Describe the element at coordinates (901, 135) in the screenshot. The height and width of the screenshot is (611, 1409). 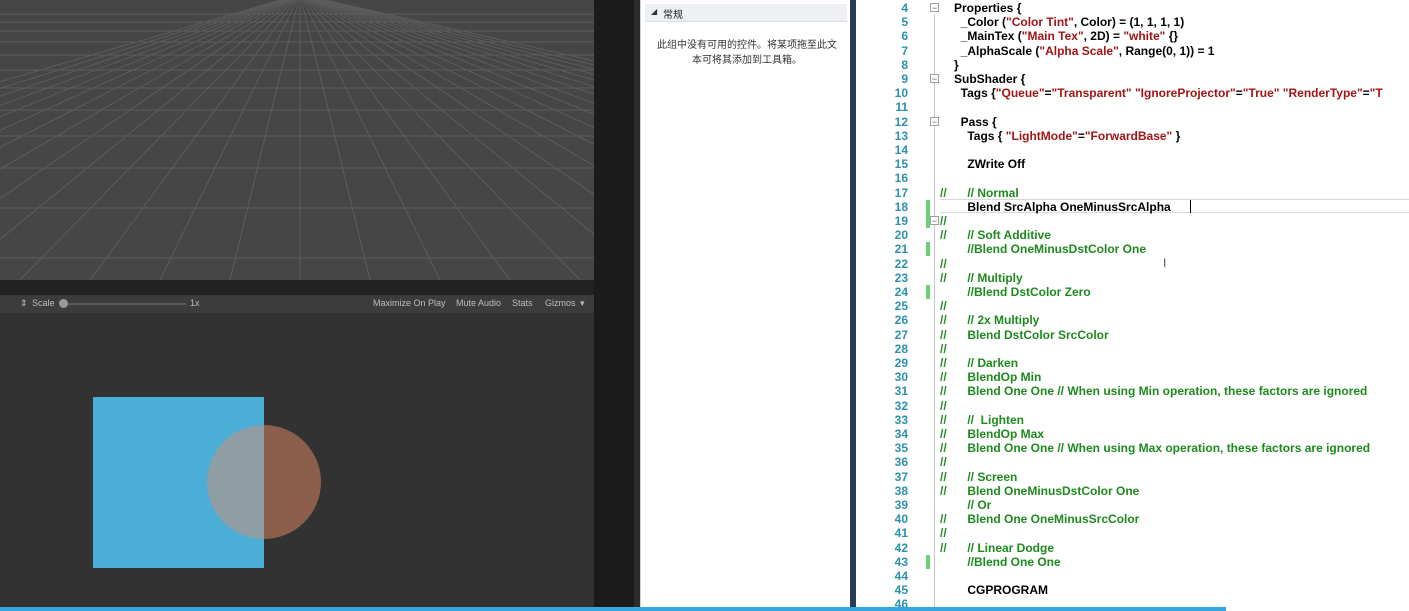
I see `line-number: 13` at that location.